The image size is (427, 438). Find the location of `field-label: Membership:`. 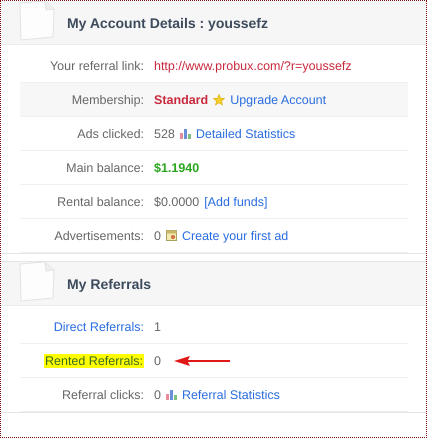

field-label: Membership: is located at coordinates (108, 99).